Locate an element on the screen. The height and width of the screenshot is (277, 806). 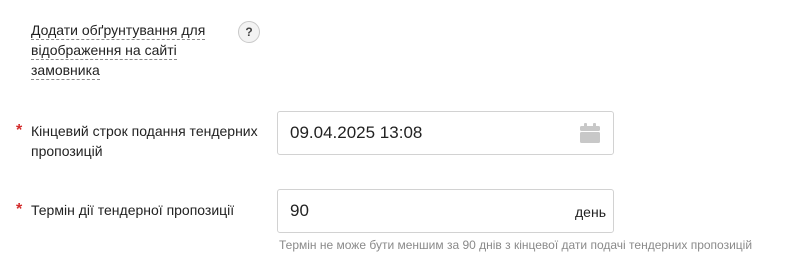
deadline-input is located at coordinates (430, 133).